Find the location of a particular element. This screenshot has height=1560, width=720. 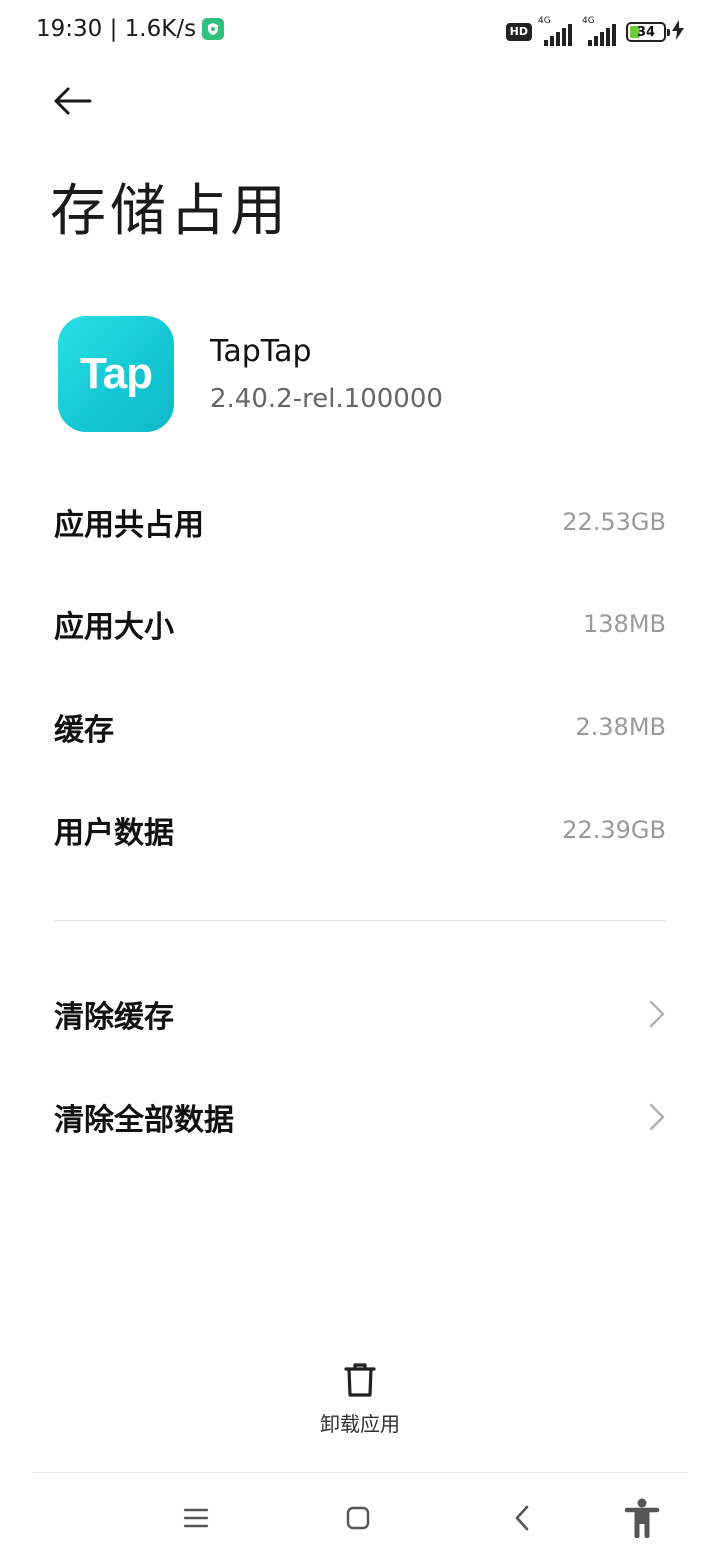

storage-value: 138MB is located at coordinates (624, 624).